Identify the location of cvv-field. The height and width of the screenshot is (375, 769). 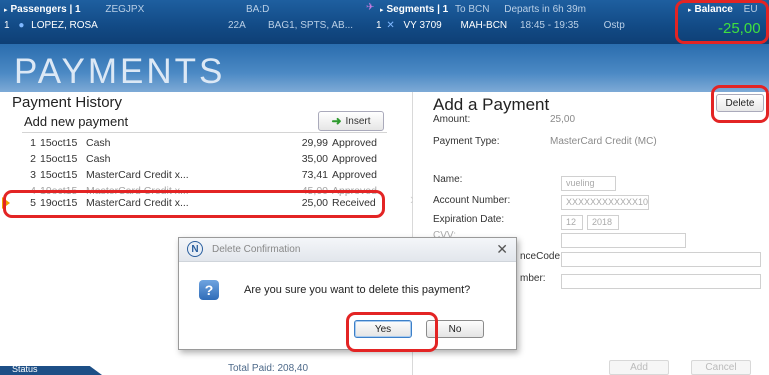
(623, 240).